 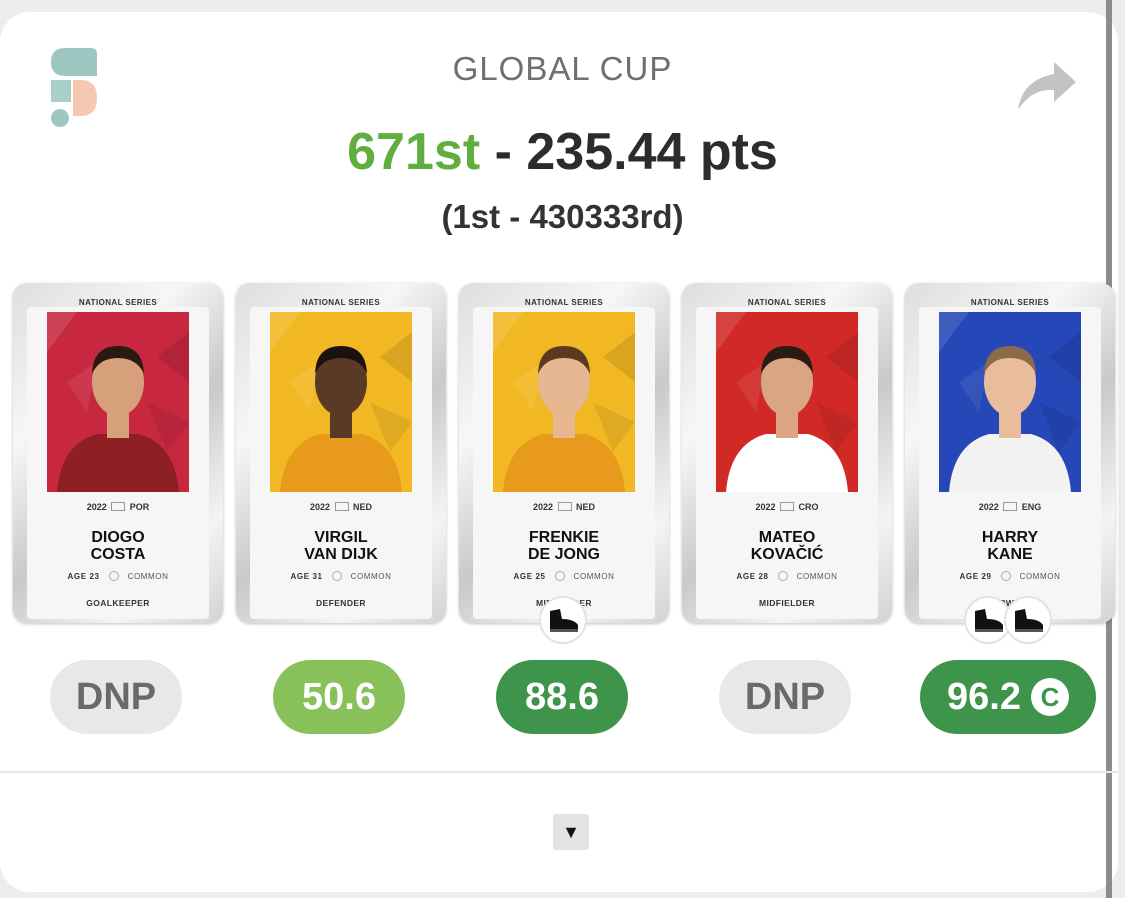 What do you see at coordinates (984, 696) in the screenshot?
I see `score-value: 96.2` at bounding box center [984, 696].